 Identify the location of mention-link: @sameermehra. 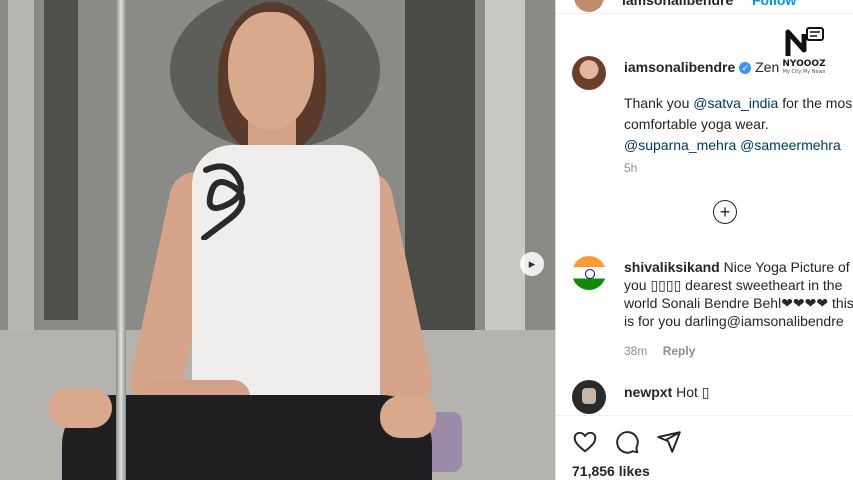
(790, 145).